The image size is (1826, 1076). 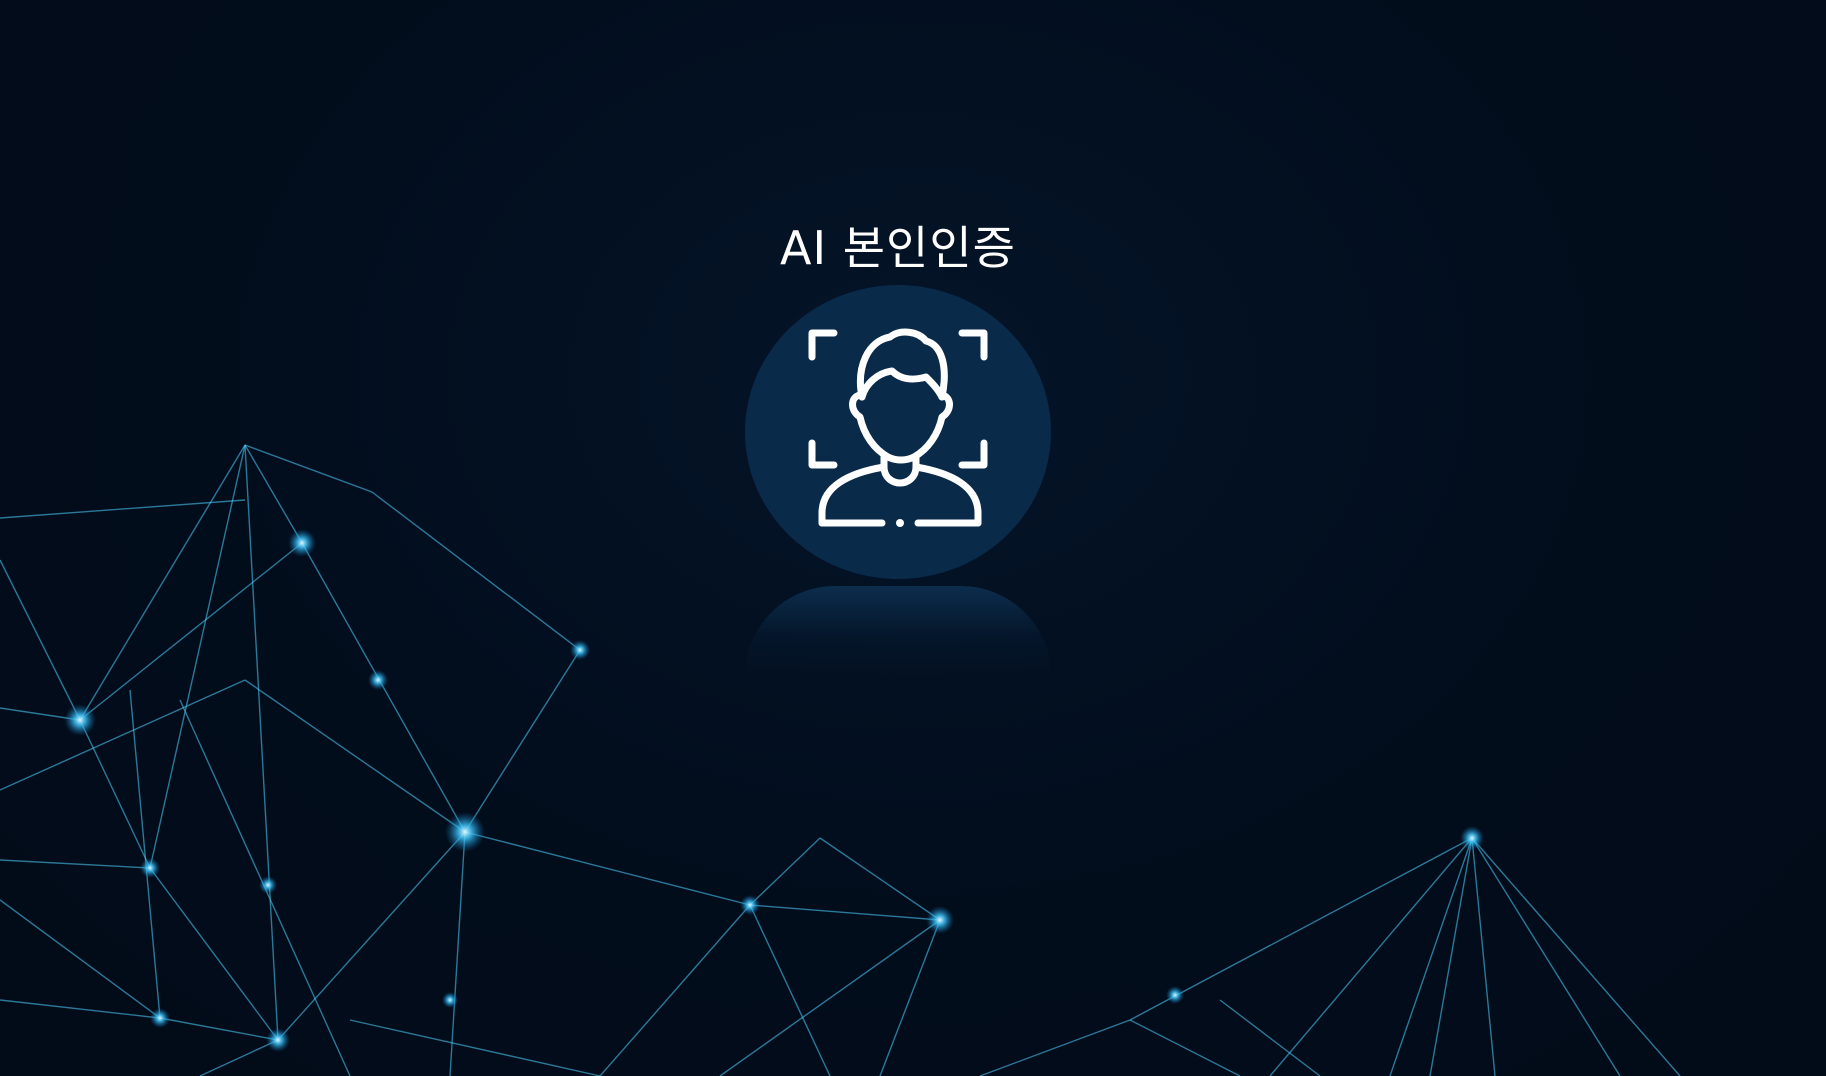 What do you see at coordinates (898, 248) in the screenshot?
I see `page-title: AI 본인인증` at bounding box center [898, 248].